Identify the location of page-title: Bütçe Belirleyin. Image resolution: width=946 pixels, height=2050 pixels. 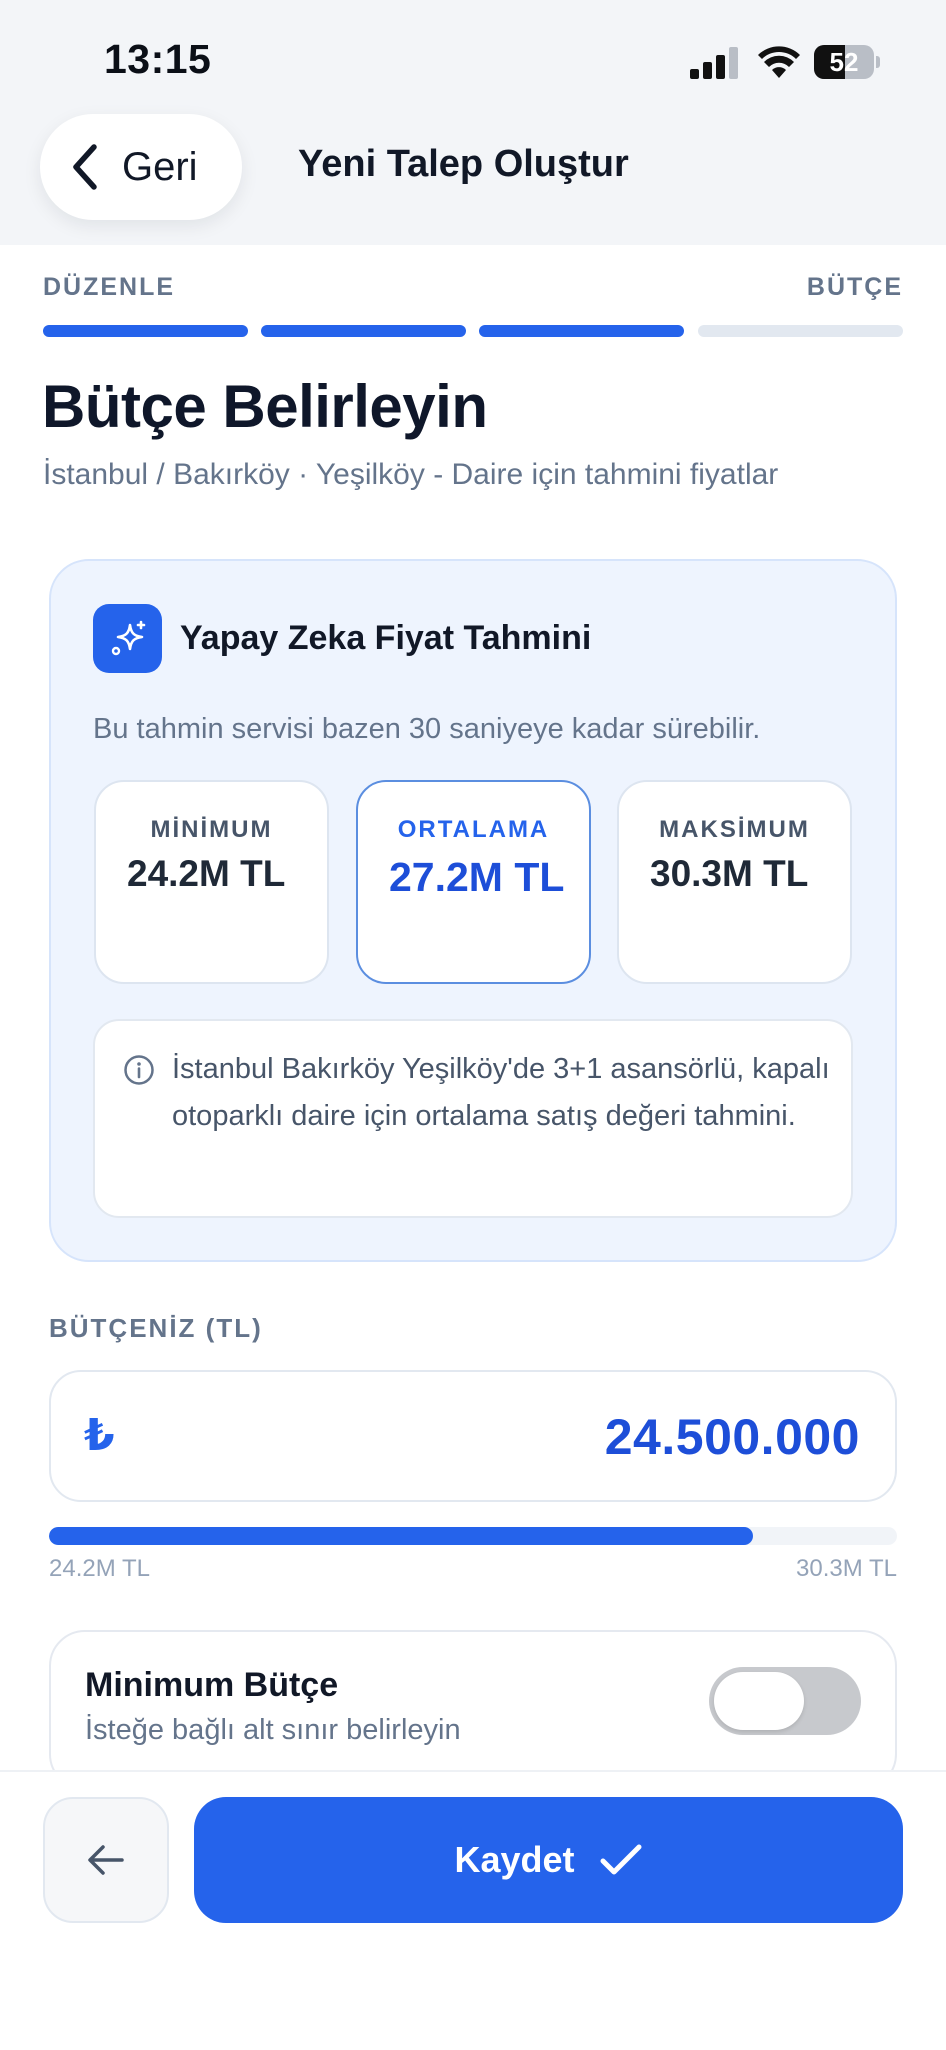
(265, 406).